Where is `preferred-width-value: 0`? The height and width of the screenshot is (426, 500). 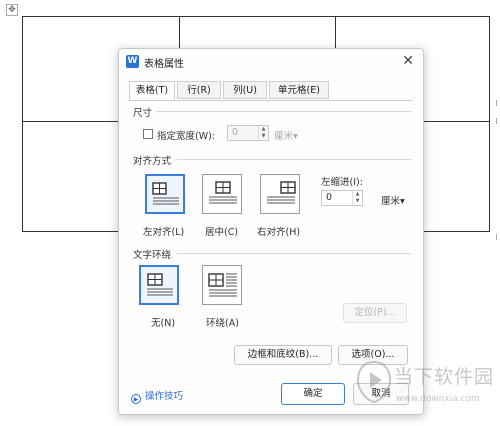 preferred-width-value: 0 is located at coordinates (235, 132).